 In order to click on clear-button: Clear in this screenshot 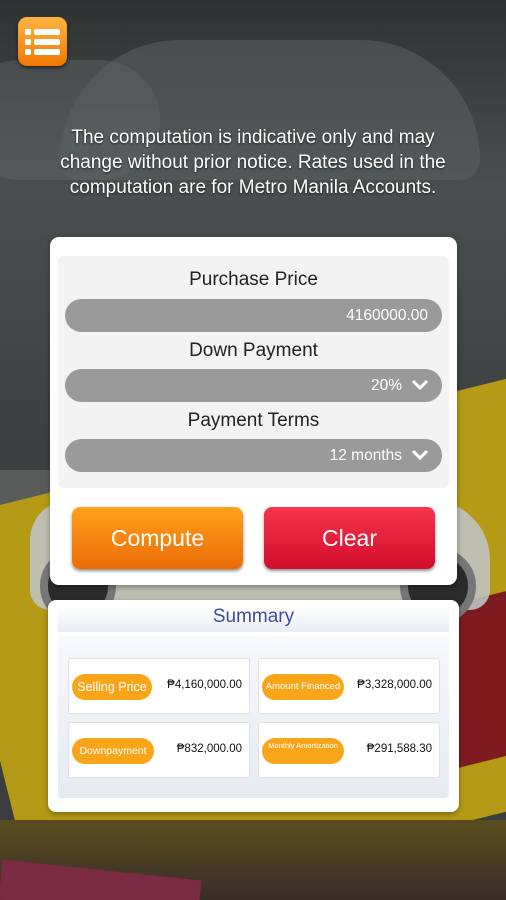, I will do `click(349, 538)`.